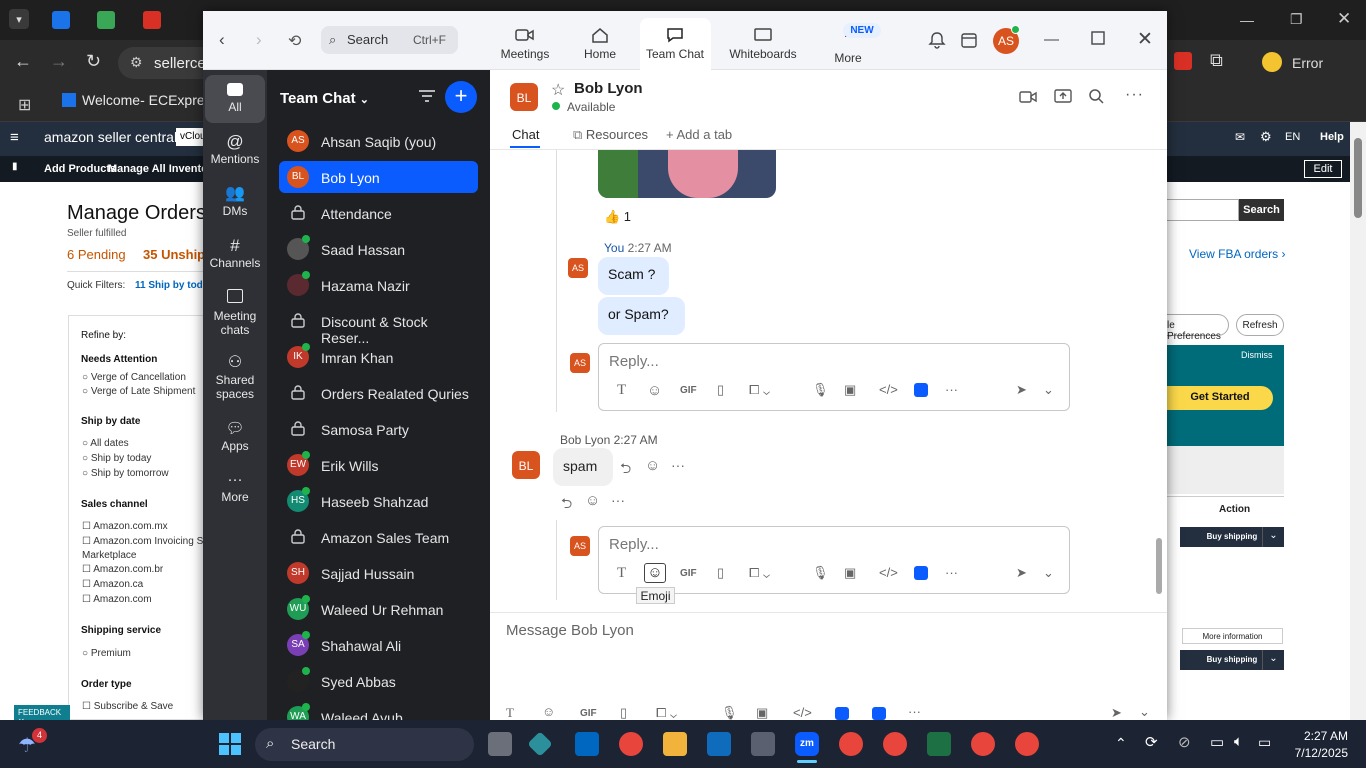 The width and height of the screenshot is (1366, 768). Describe the element at coordinates (1183, 61) in the screenshot. I see `extension-icon-red` at that location.